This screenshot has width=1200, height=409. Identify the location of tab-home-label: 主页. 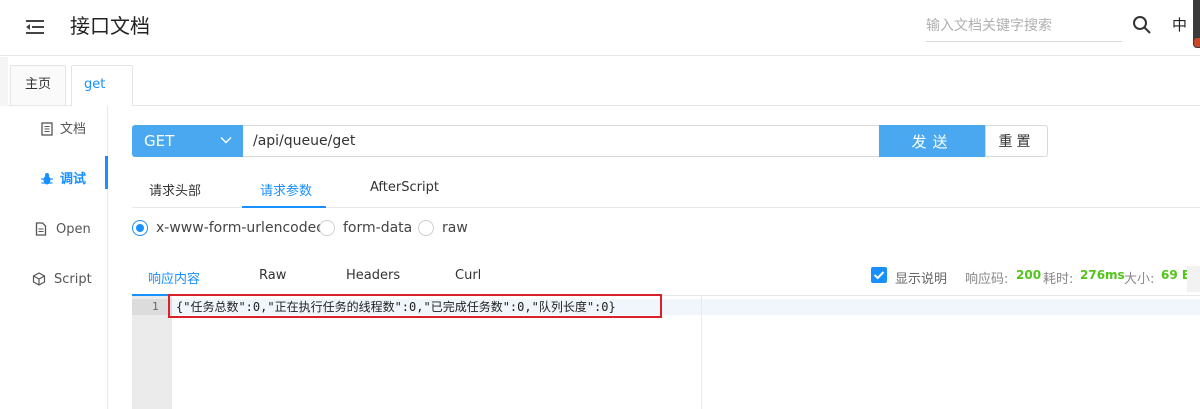
(37, 84).